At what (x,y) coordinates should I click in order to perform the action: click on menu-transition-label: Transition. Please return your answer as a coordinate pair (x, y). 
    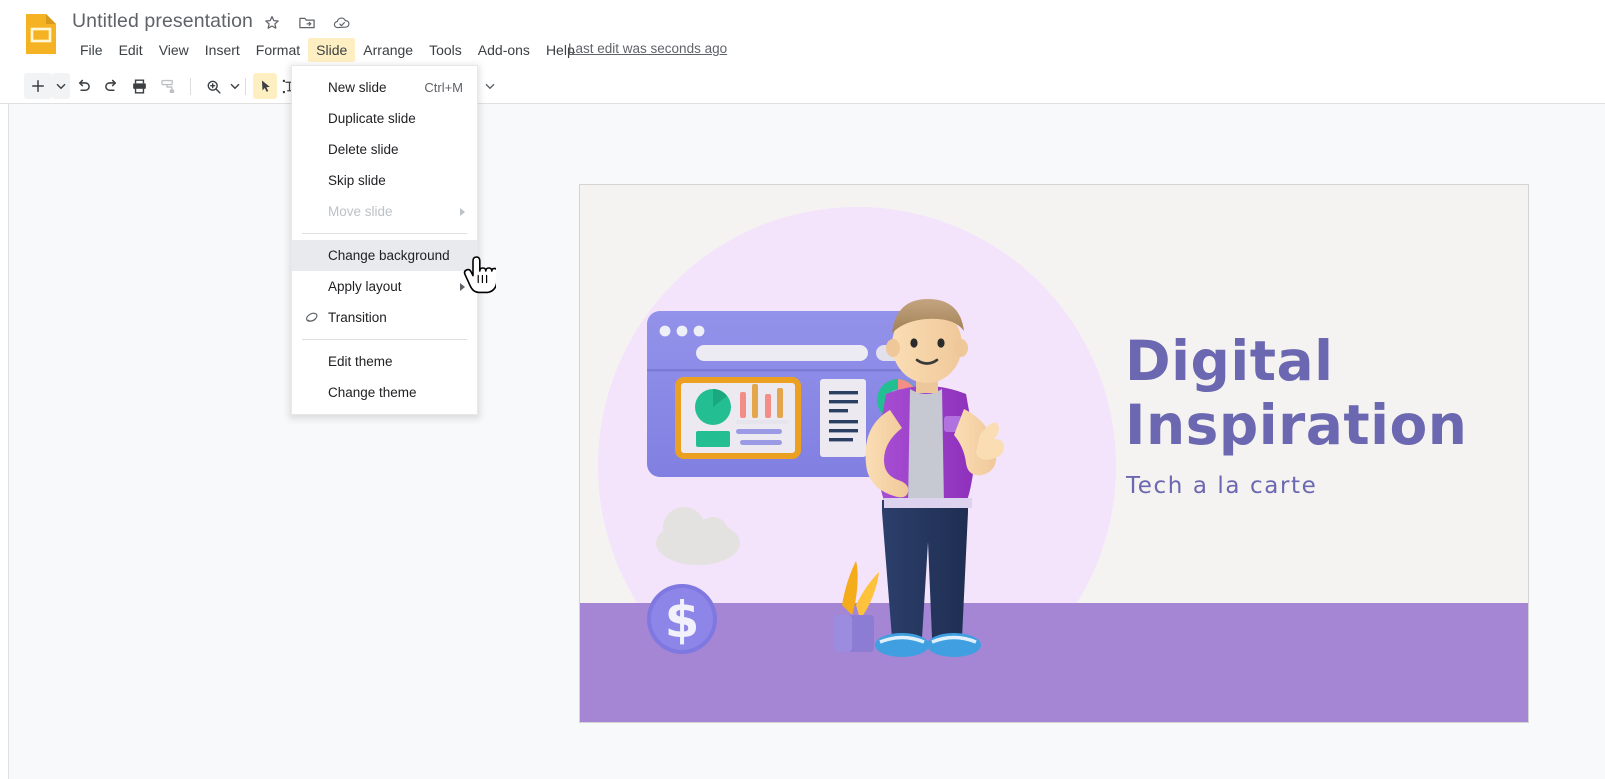
    Looking at the image, I should click on (357, 317).